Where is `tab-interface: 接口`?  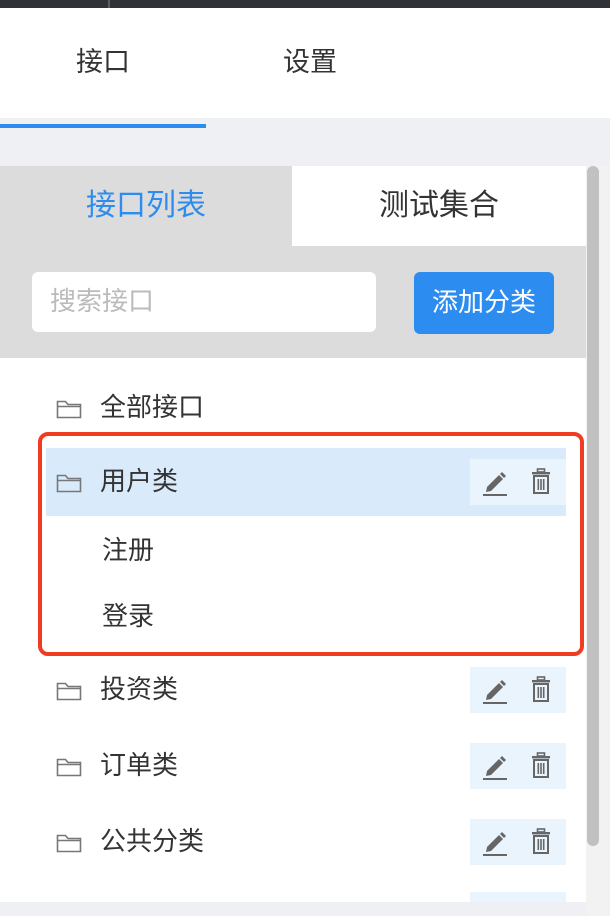
tab-interface: 接口 is located at coordinates (103, 63).